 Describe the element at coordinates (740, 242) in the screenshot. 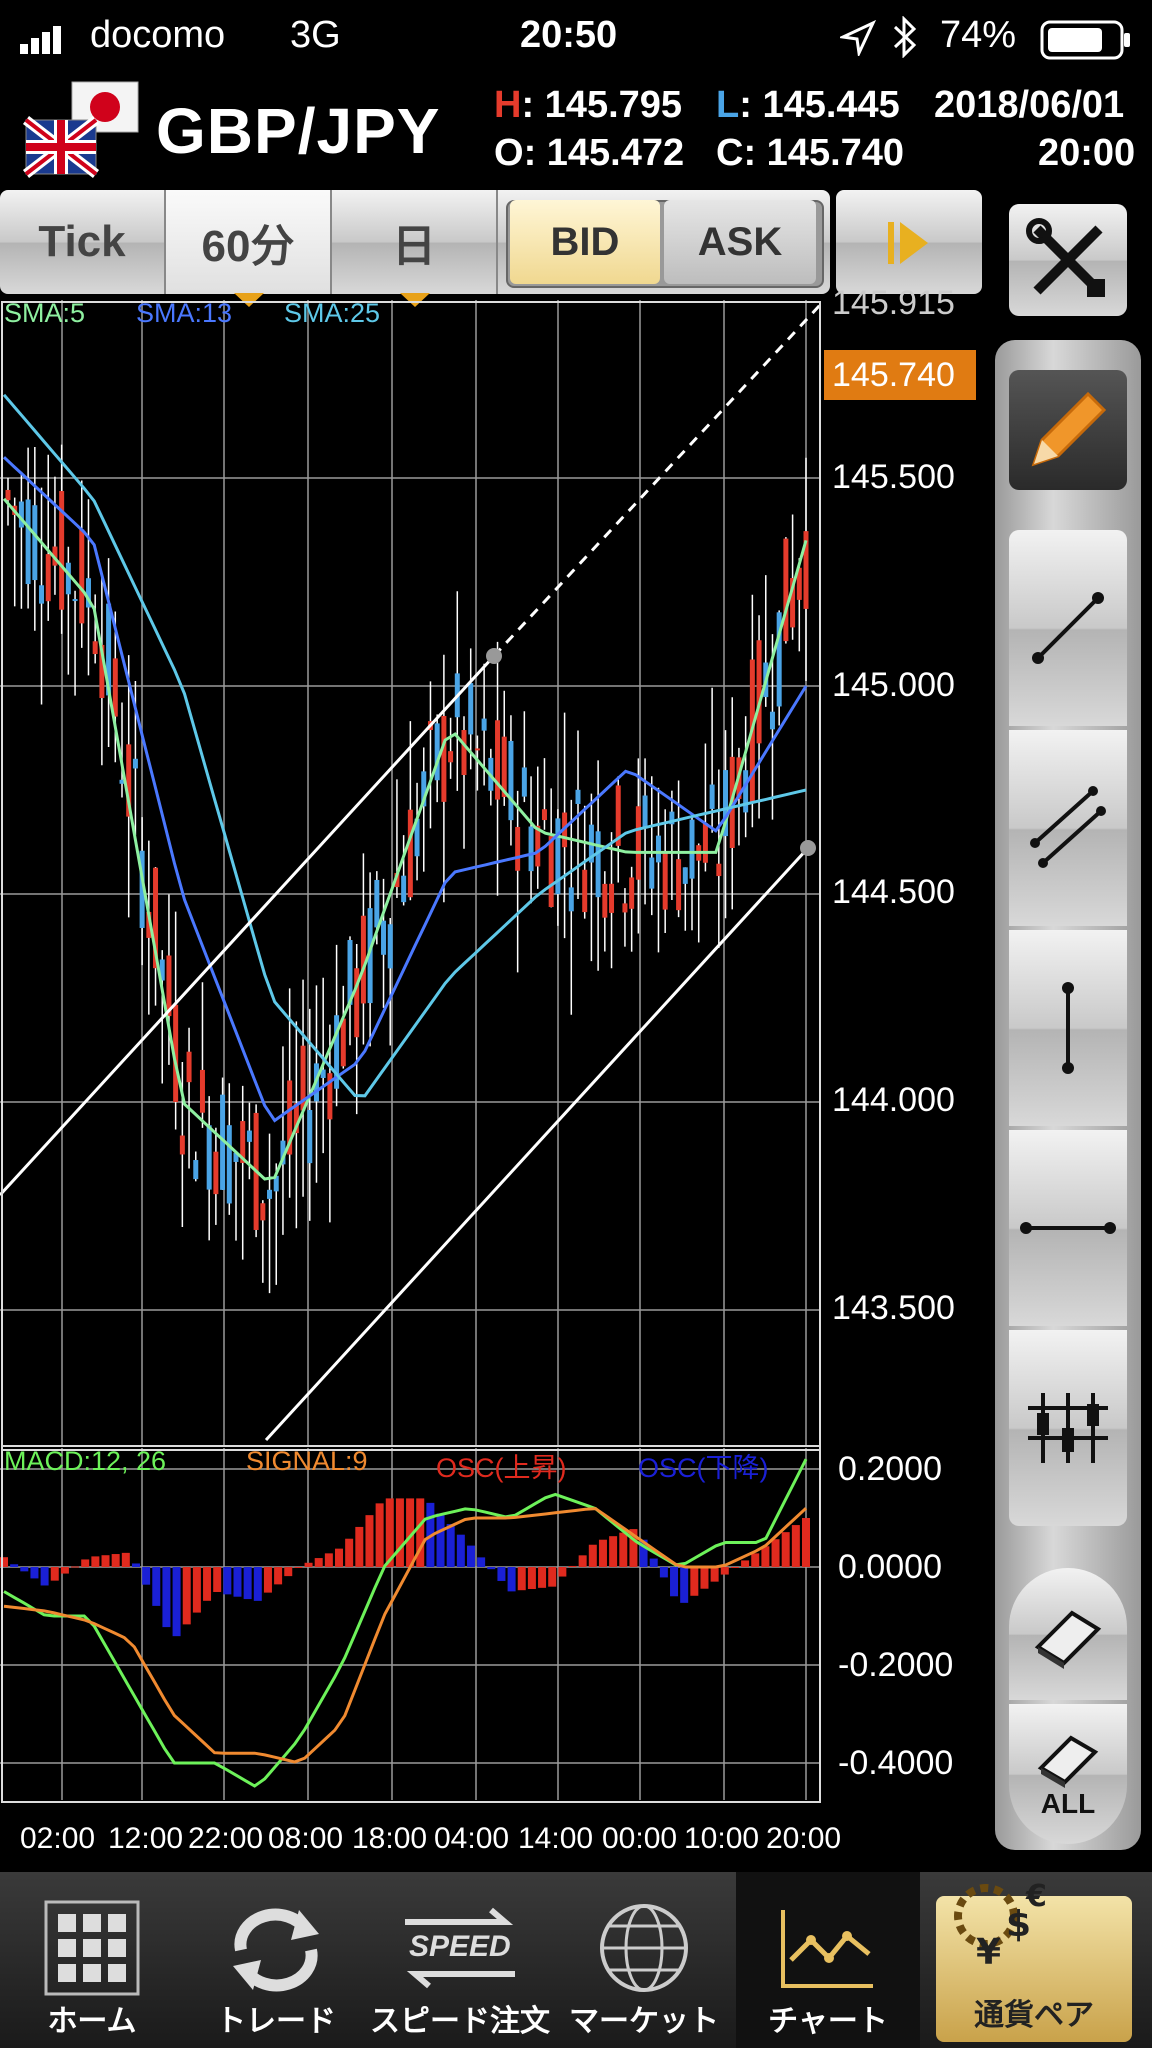

I see `ask-button: ASK` at that location.